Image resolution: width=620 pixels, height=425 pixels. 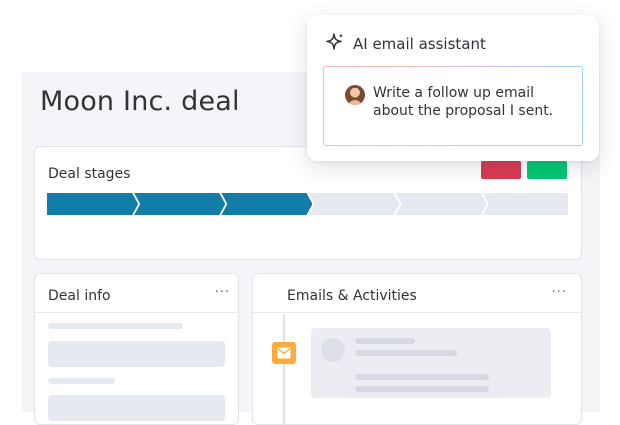 I want to click on emails-activities-title: Emails & Activities, so click(x=352, y=296).